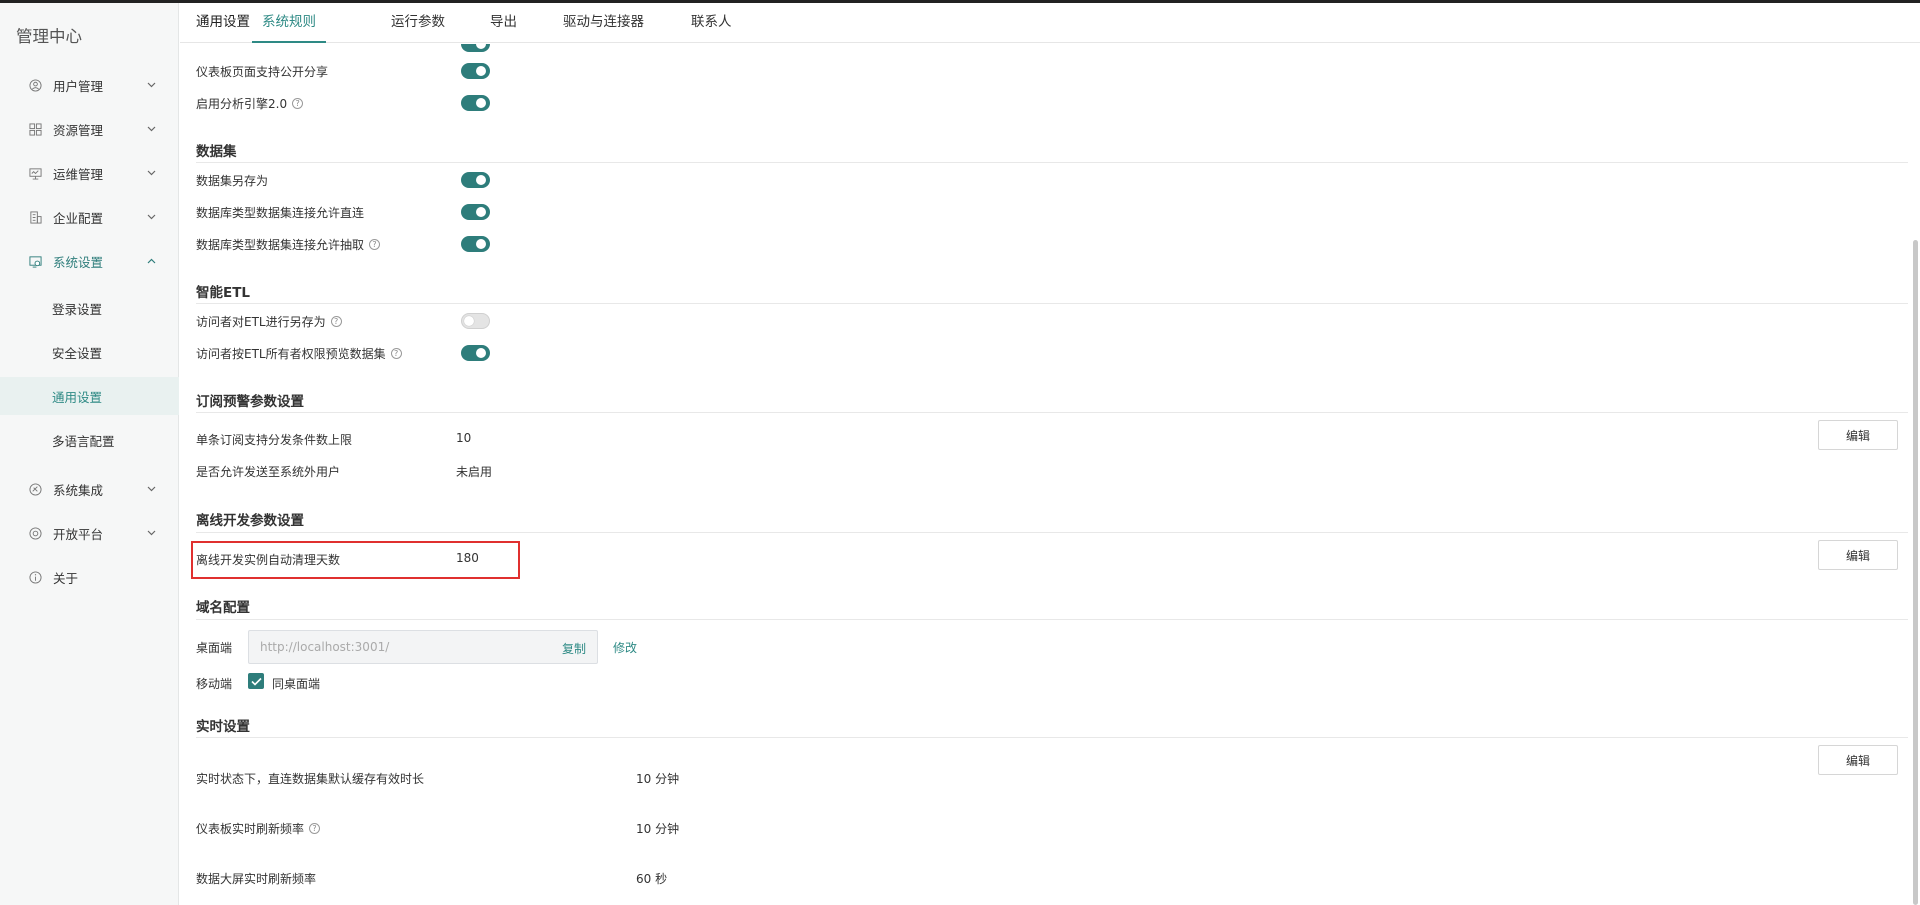 The image size is (1920, 905). Describe the element at coordinates (35, 489) in the screenshot. I see `integration-icon` at that location.